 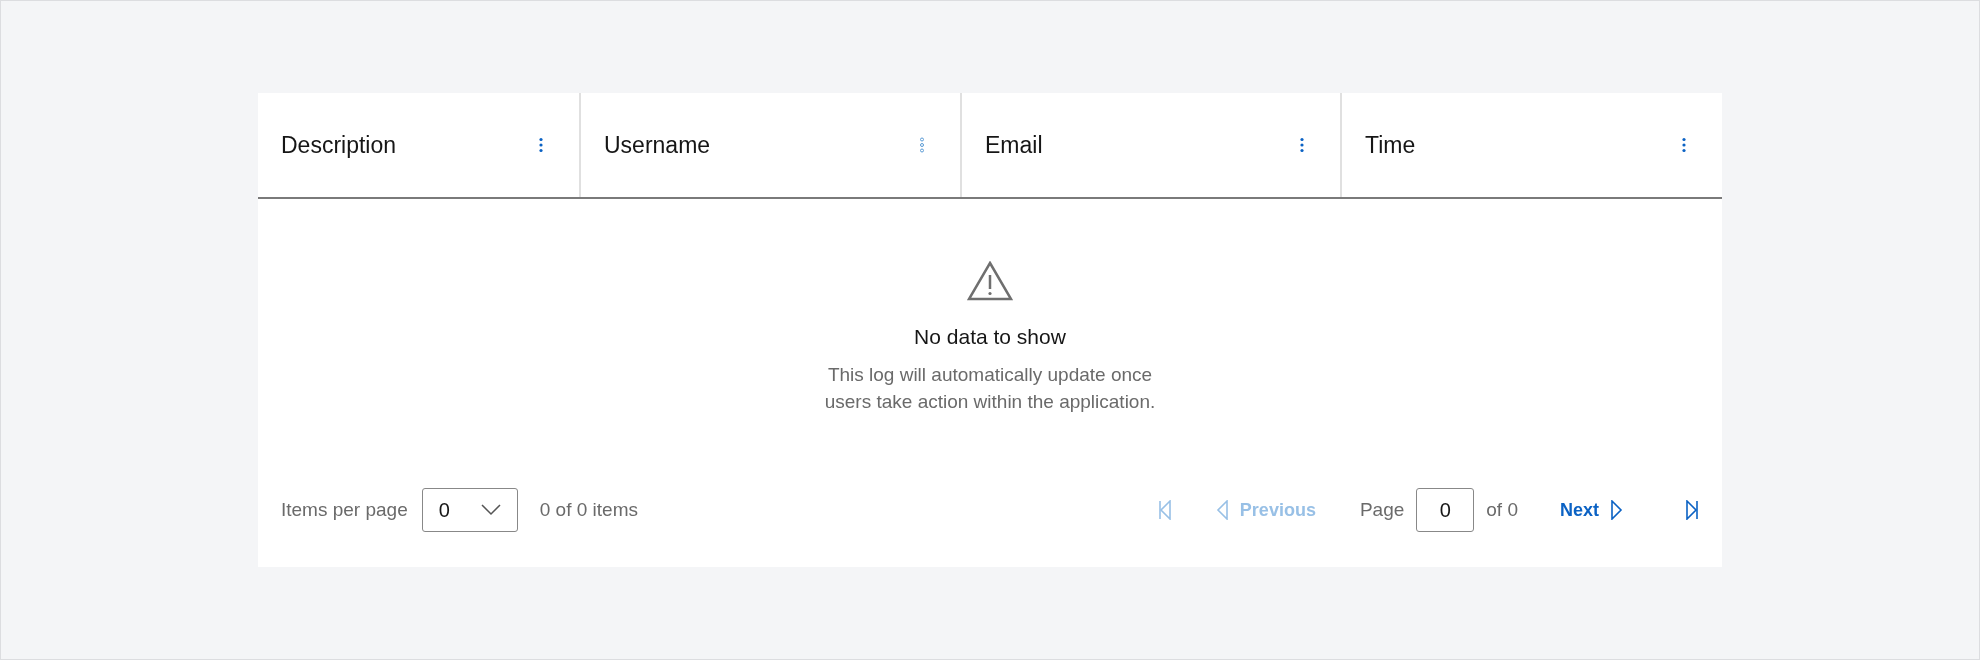 I want to click on empty-state-message: This log will automatically update once users take action within the application., so click(x=990, y=388).